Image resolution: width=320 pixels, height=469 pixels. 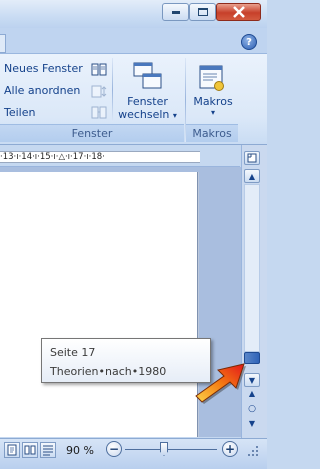 I want to click on switch-windows-label-line2-row: wechseln ▾, so click(x=147, y=114).